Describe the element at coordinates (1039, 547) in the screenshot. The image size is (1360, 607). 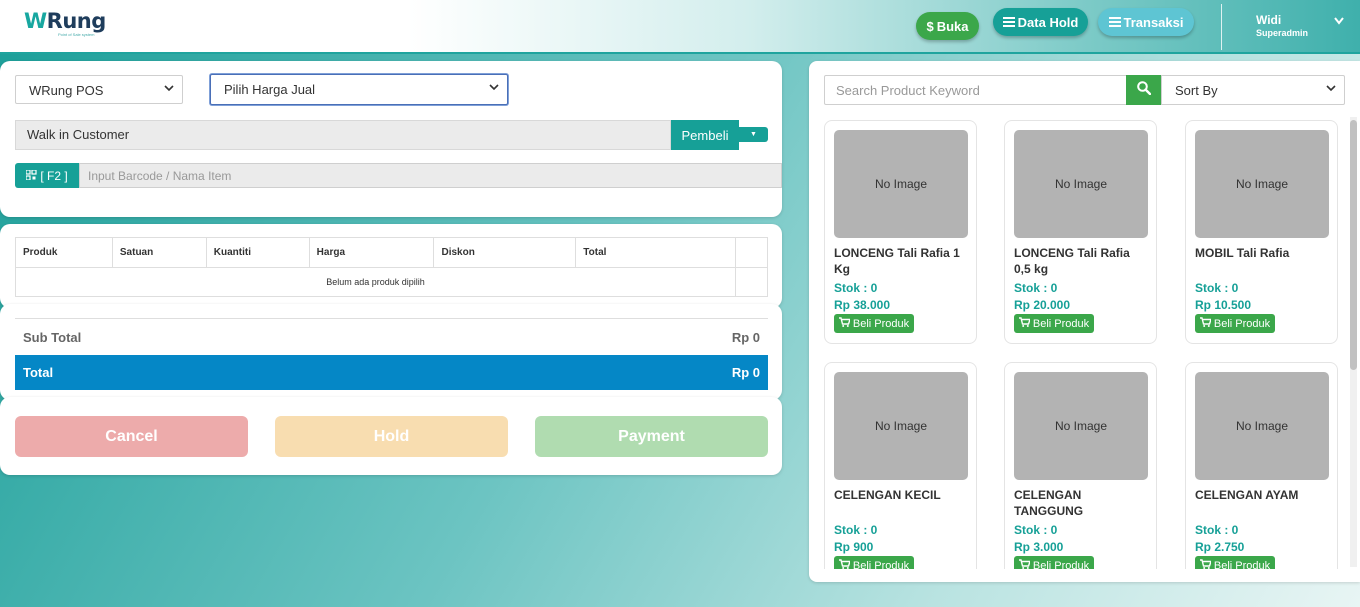
I see `product-price: Rp 3.000` at that location.